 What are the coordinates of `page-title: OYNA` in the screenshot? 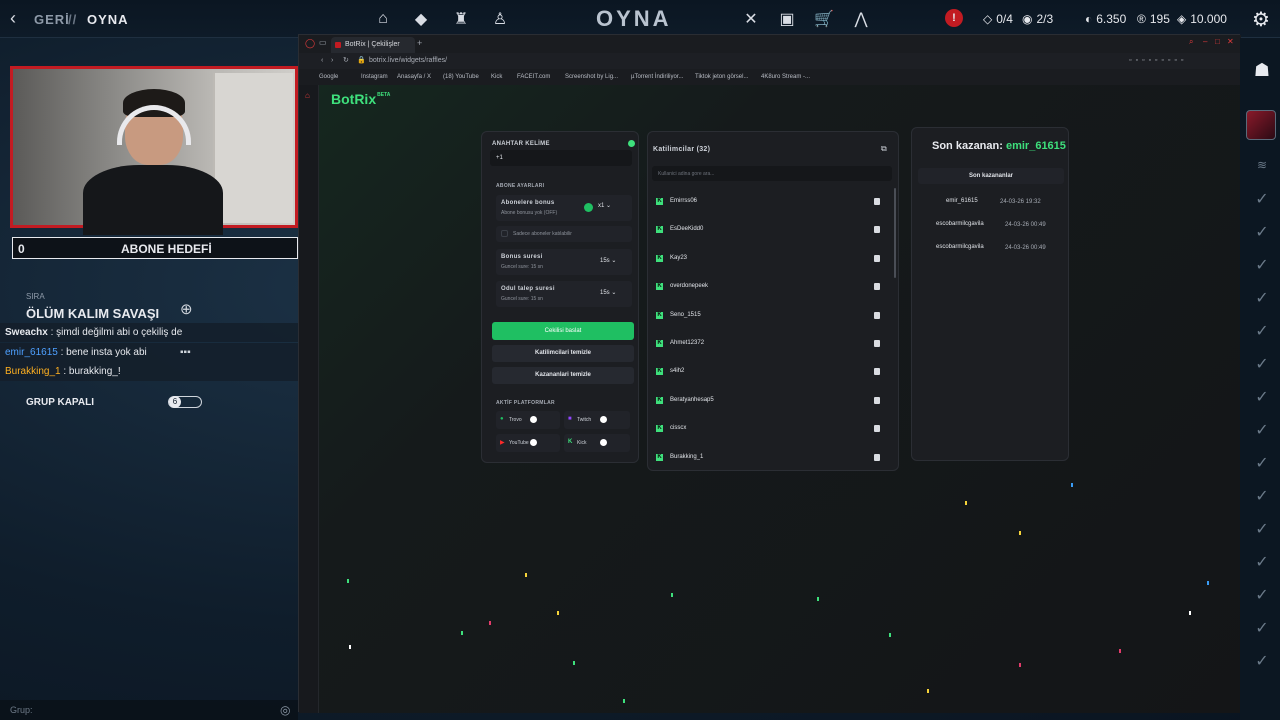 It's located at (634, 19).